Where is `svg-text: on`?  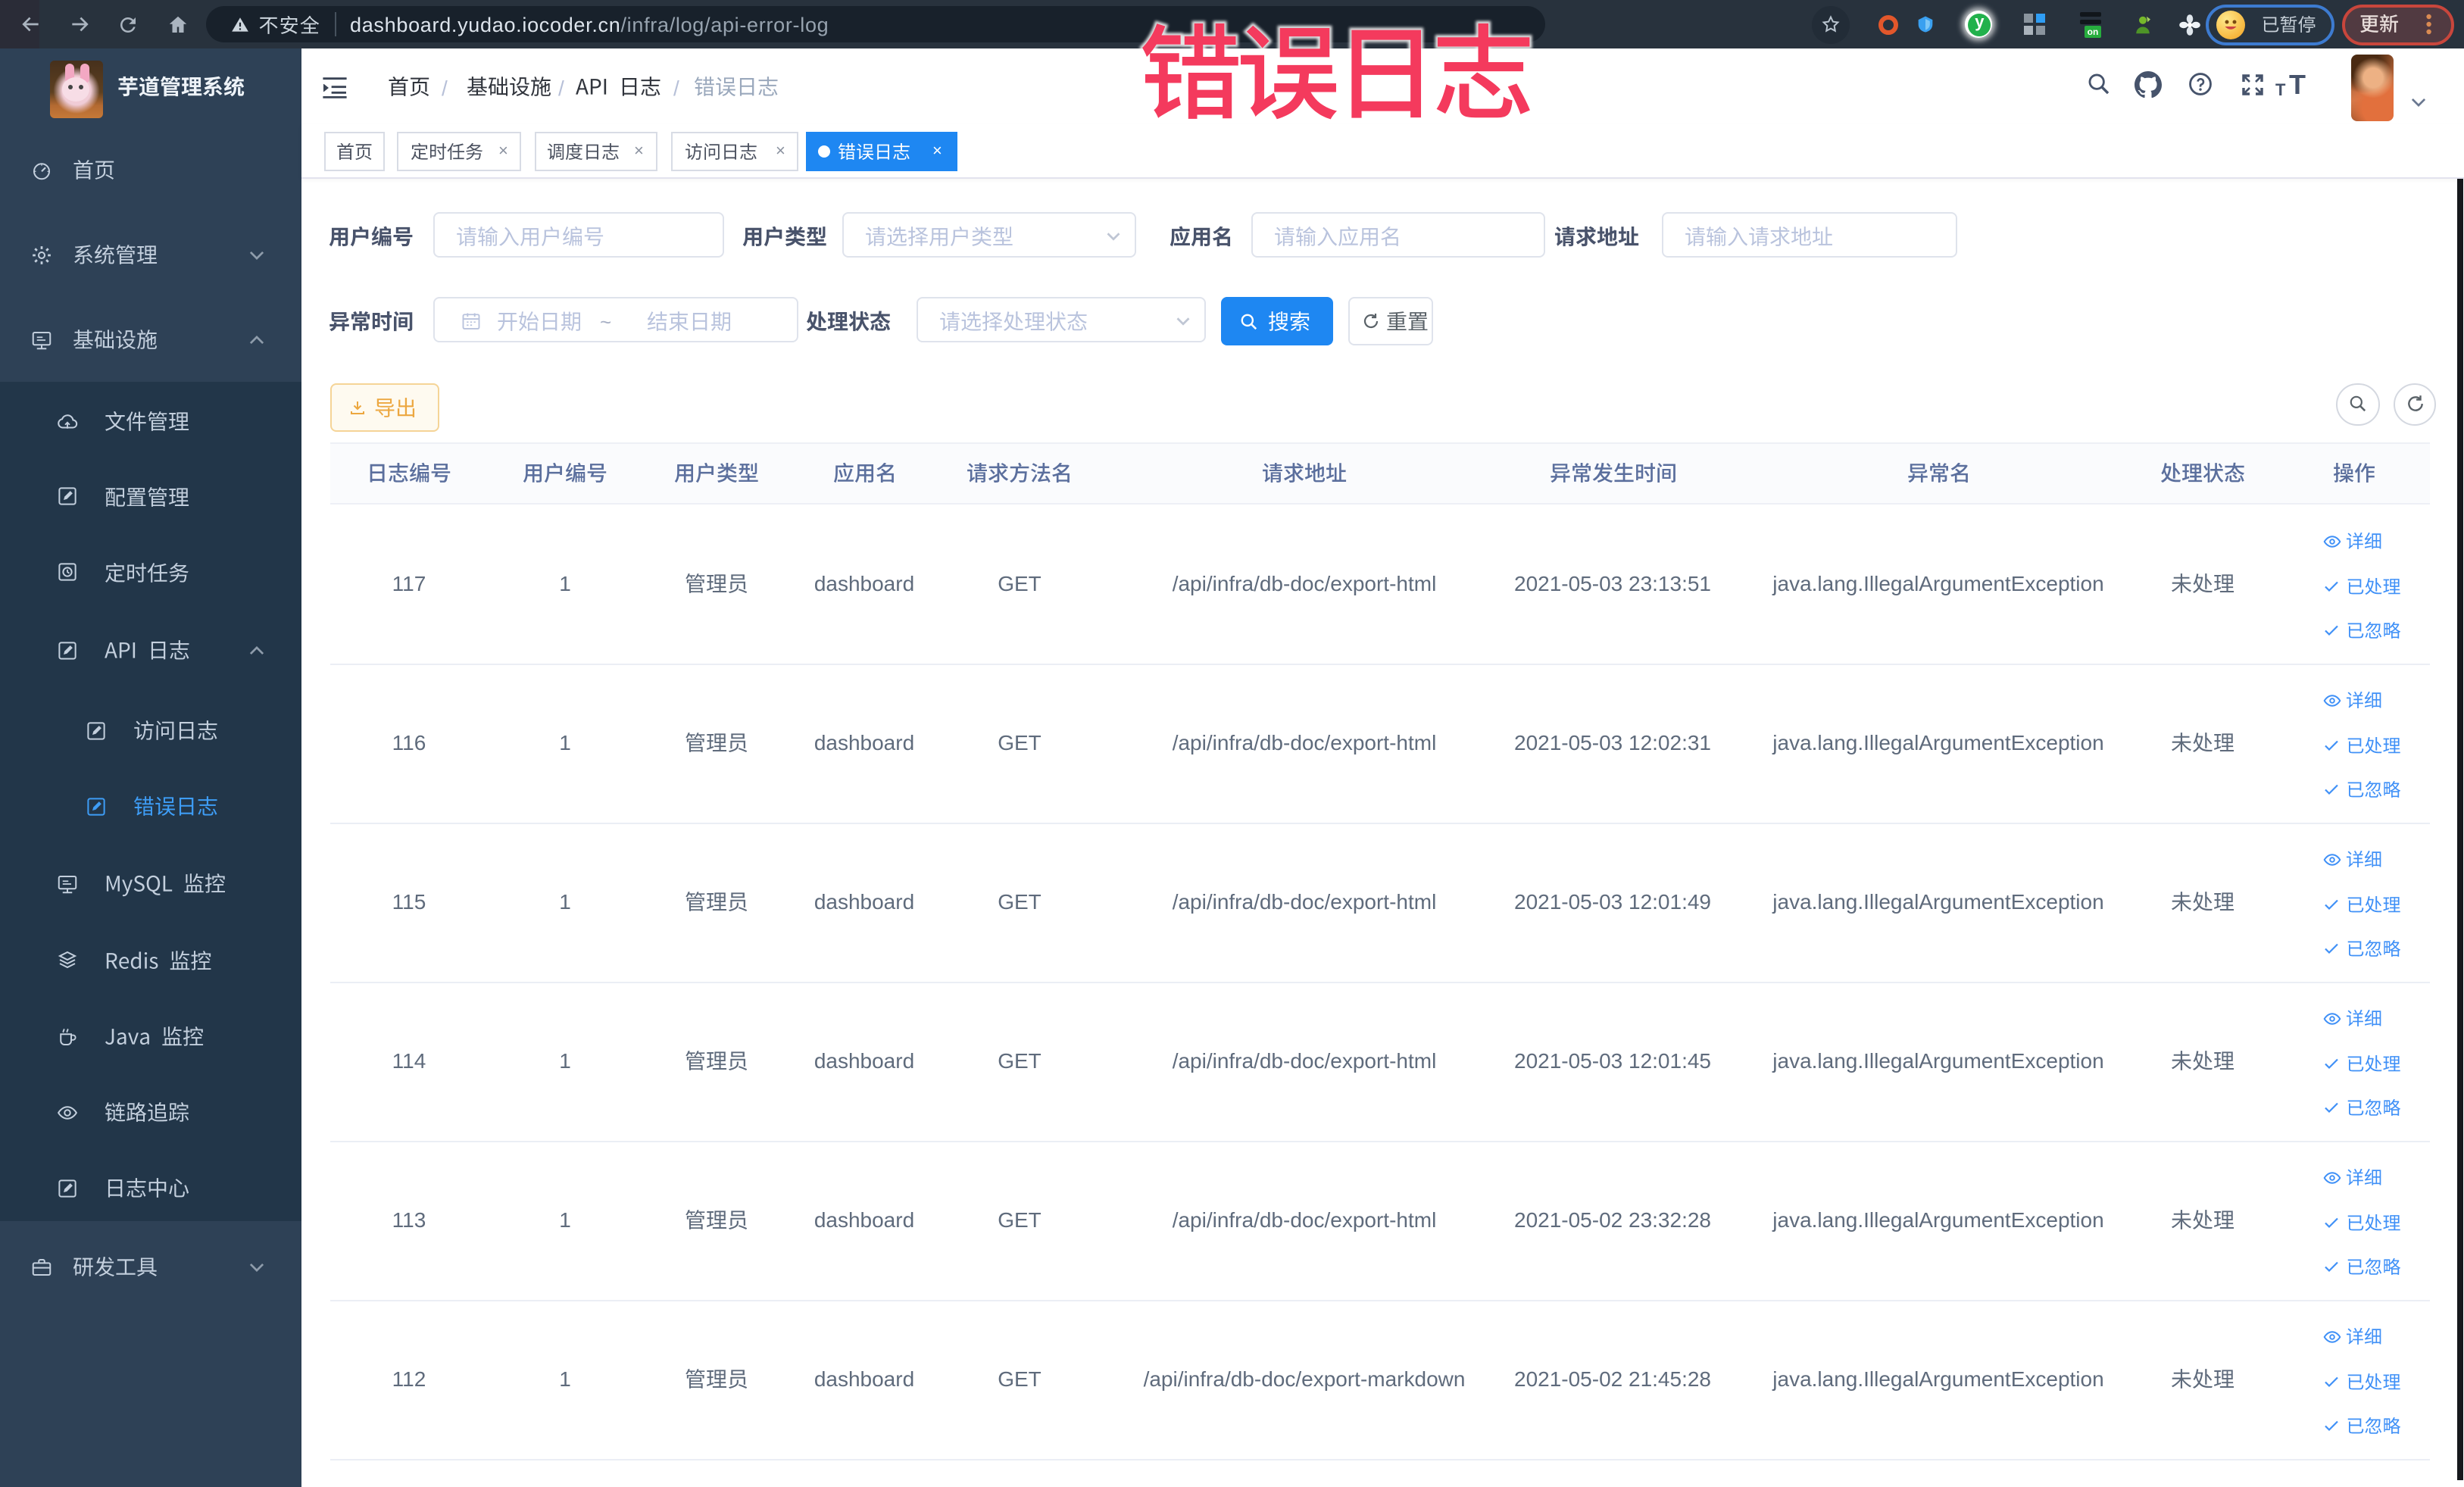 svg-text: on is located at coordinates (2093, 32).